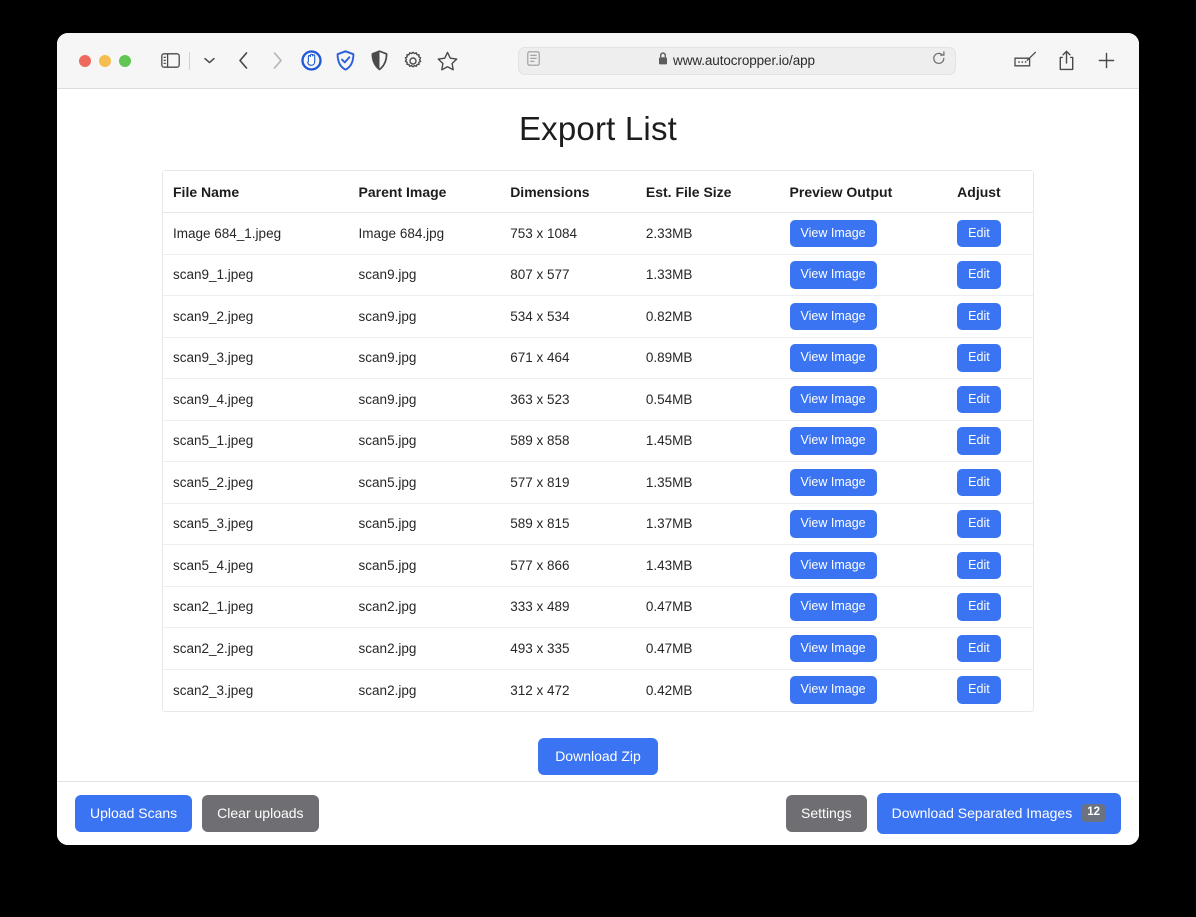 The width and height of the screenshot is (1196, 917). I want to click on cell-dimensions: 577 x 819, so click(568, 482).